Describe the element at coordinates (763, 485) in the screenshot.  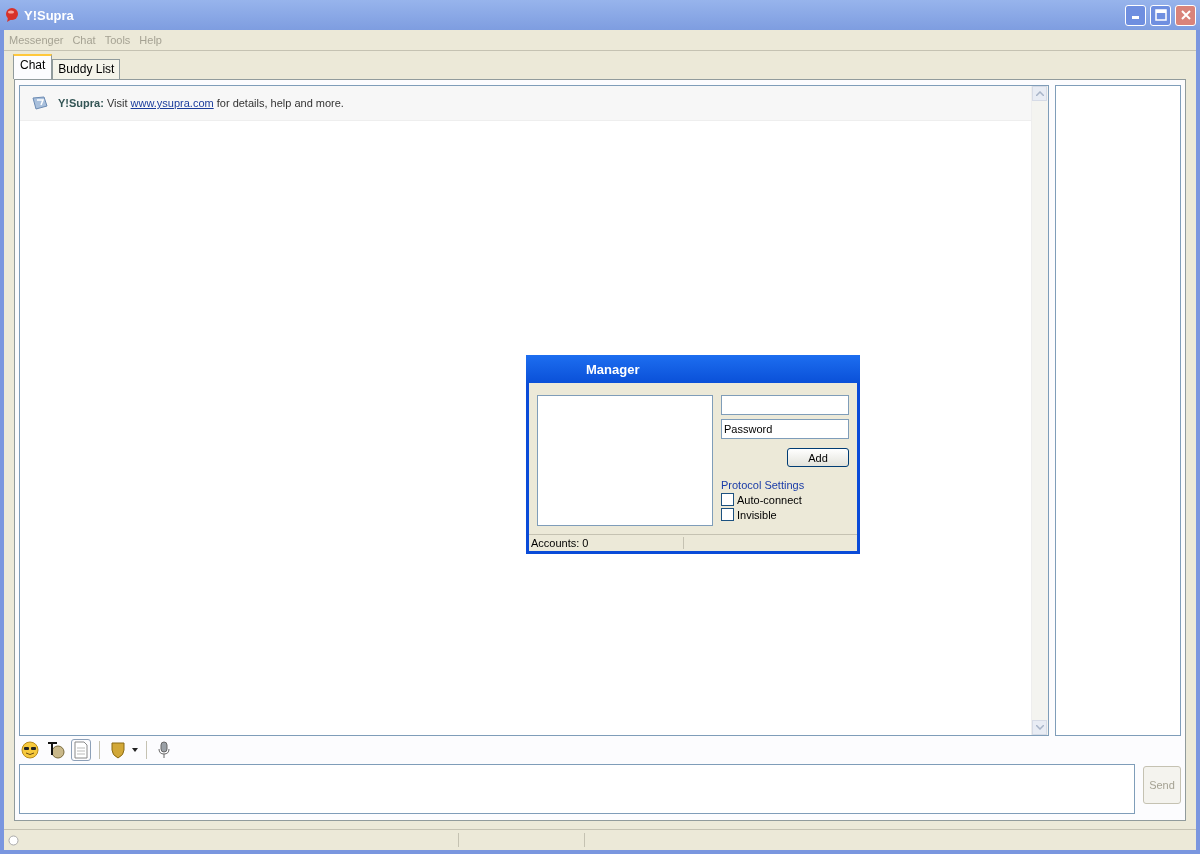
I see `section-heading: Protocol Settings` at that location.